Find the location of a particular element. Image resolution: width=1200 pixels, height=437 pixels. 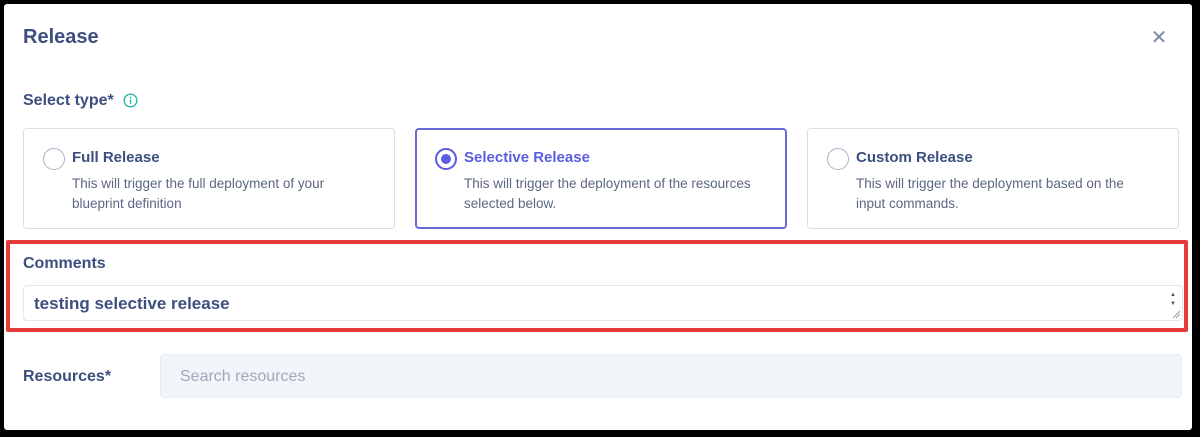

dialog-title: Release is located at coordinates (61, 37).